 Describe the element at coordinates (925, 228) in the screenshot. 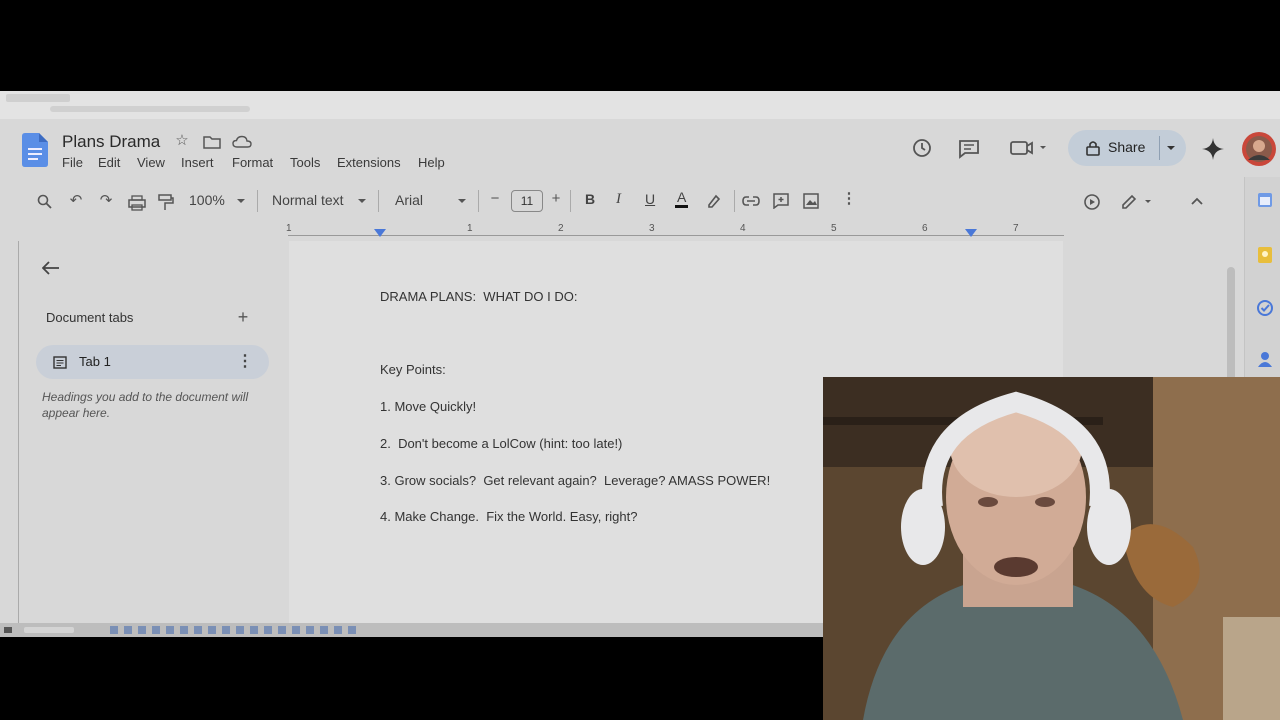

I see `ruler-tick-label: 6` at that location.